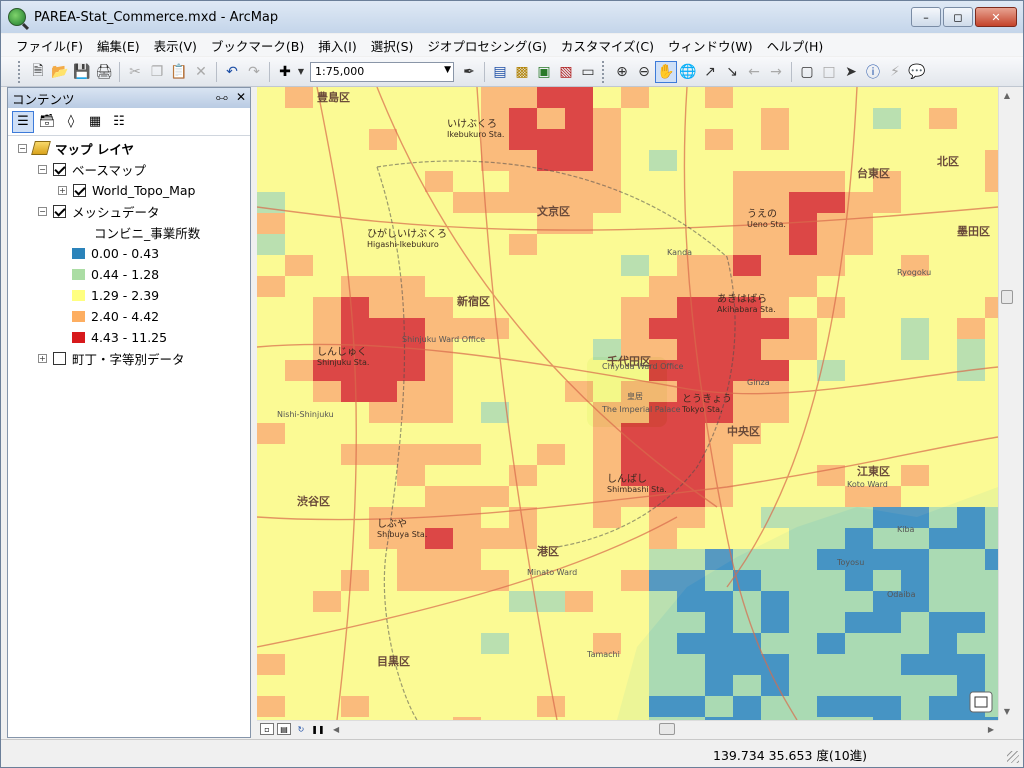  Describe the element at coordinates (732, 72) in the screenshot. I see `fixed-zoom-out-icon: ↘` at that location.